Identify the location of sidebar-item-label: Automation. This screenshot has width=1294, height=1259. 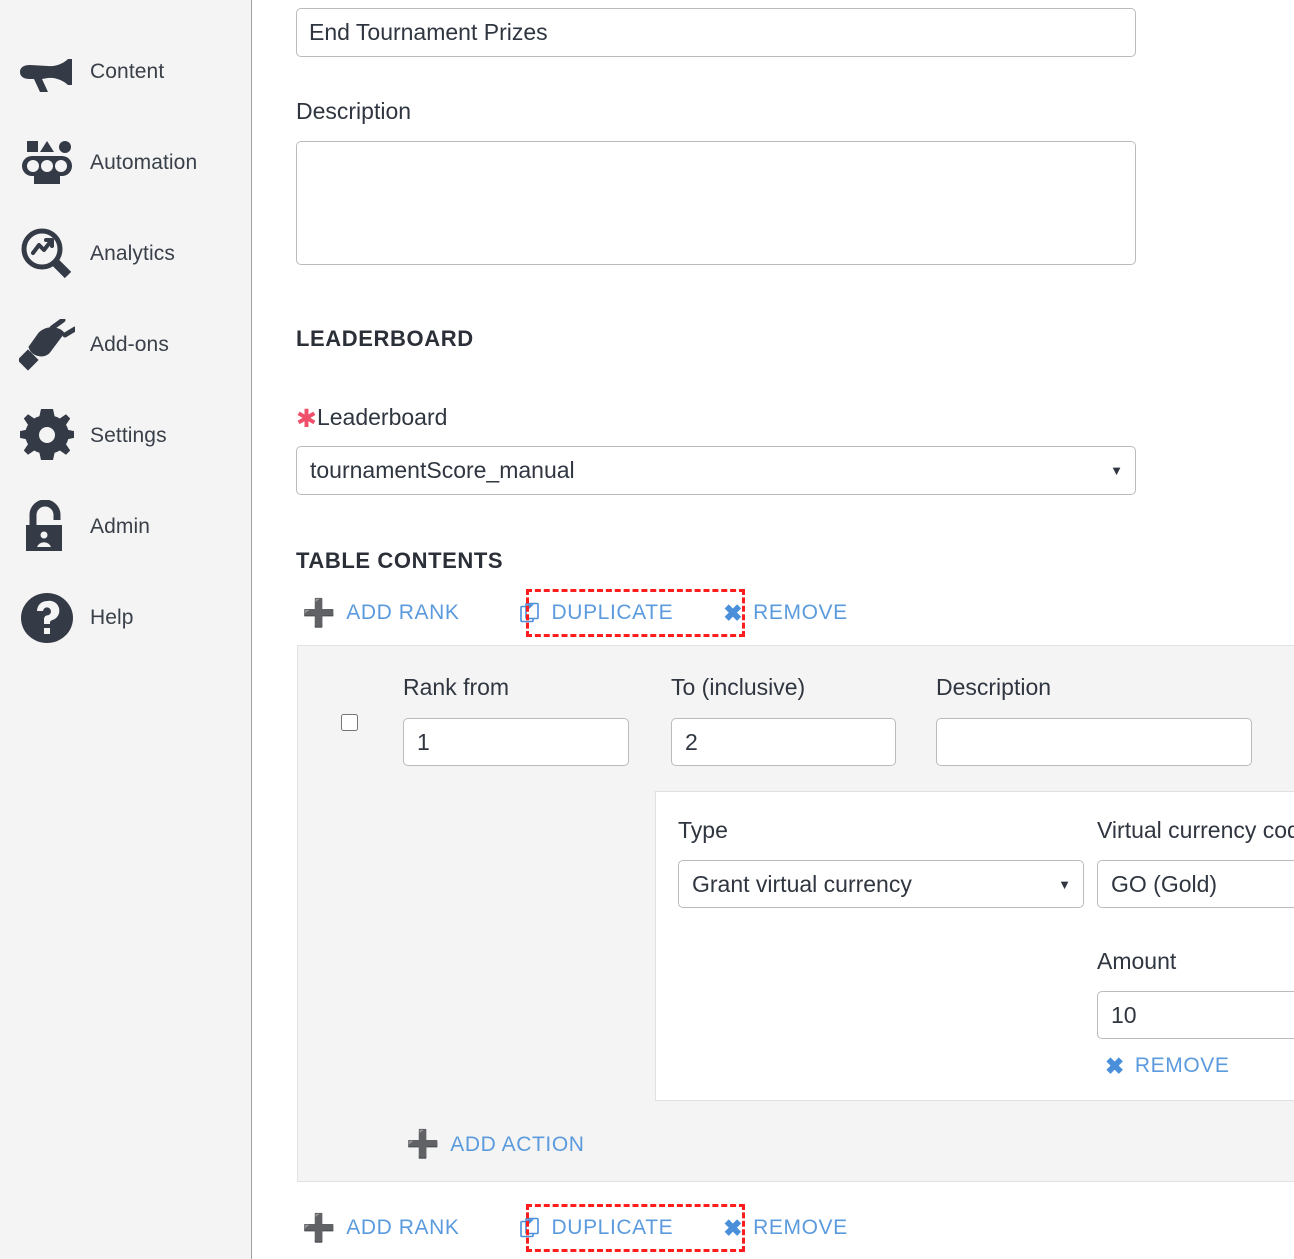
(144, 162).